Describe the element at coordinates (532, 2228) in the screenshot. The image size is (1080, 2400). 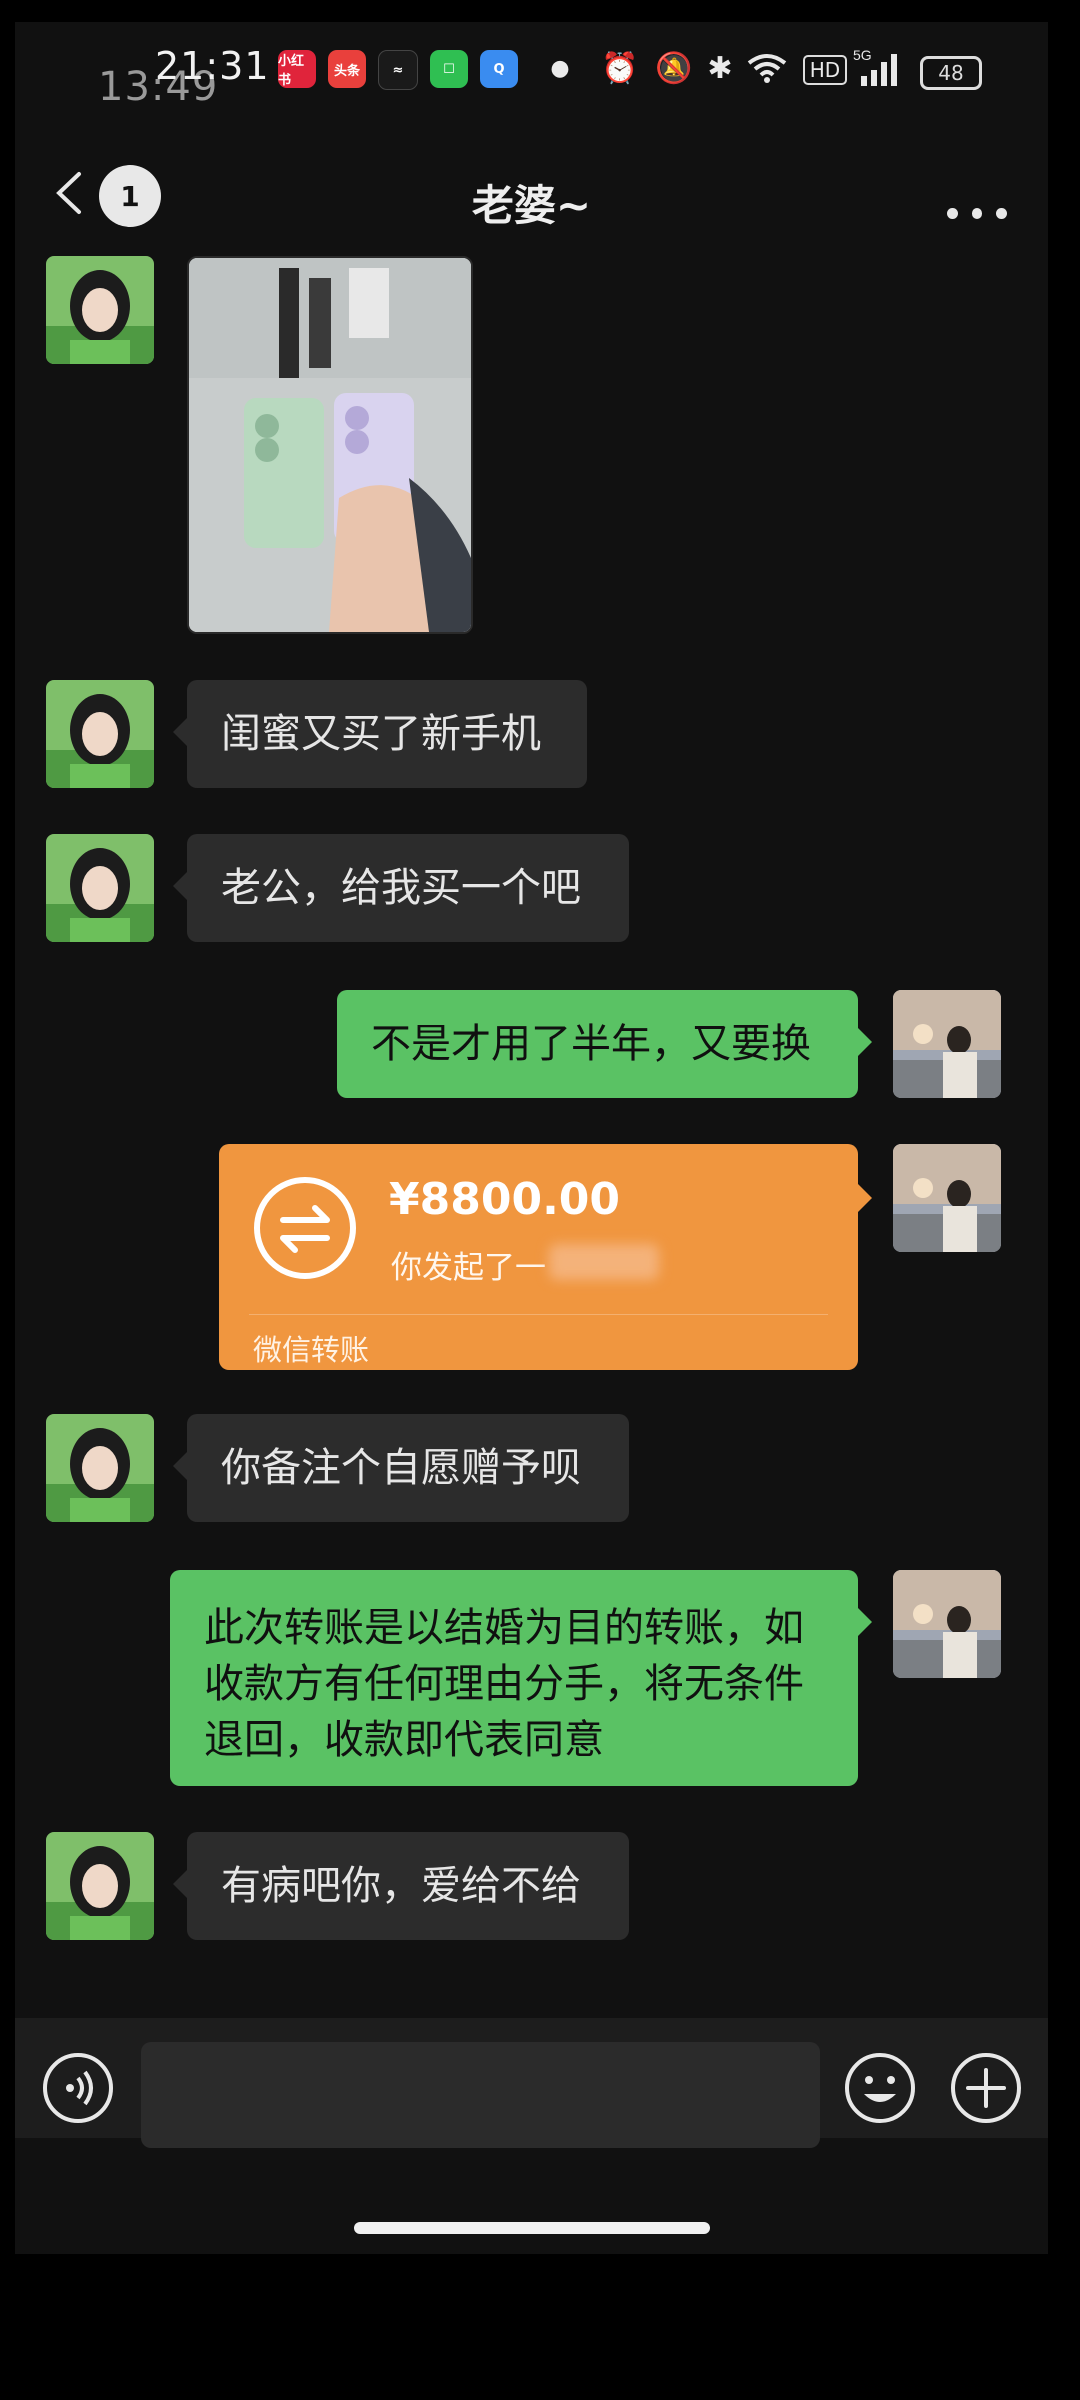
I see `home-indicator` at that location.